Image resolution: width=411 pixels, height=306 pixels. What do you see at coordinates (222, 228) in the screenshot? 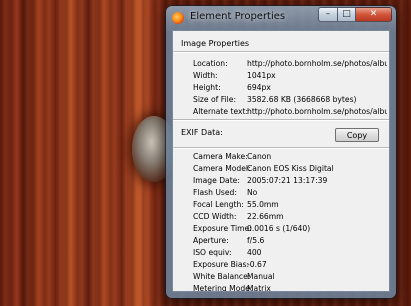
I see `property-label: Exposure Time:` at bounding box center [222, 228].